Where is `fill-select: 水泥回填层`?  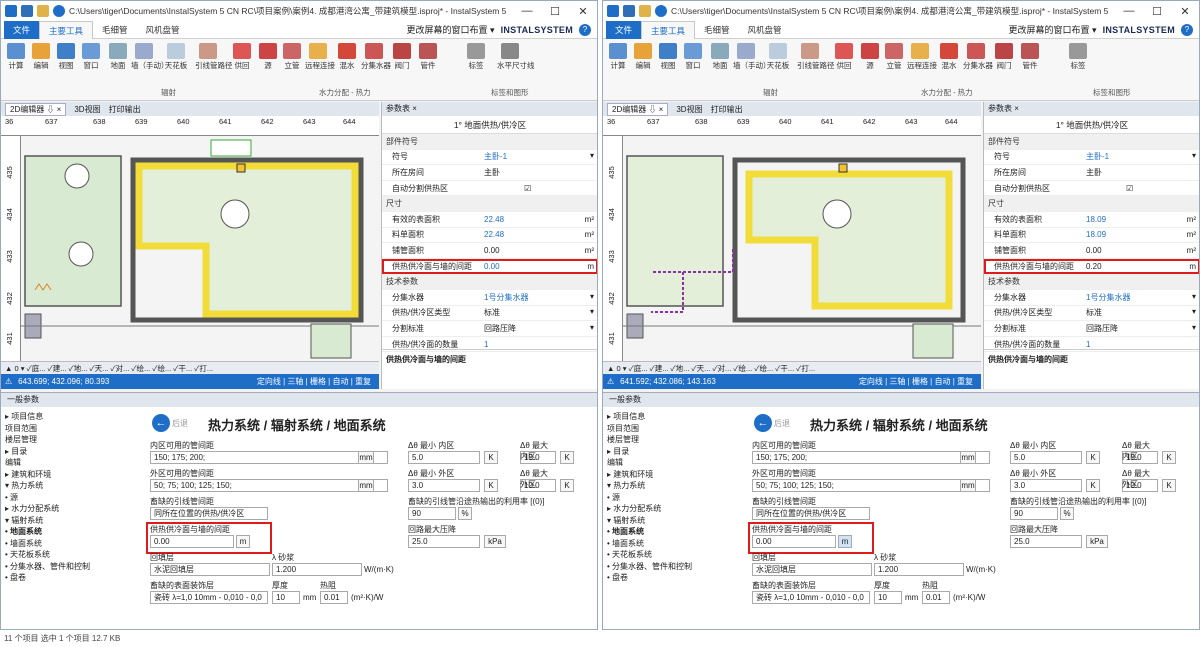 fill-select: 水泥回填层 is located at coordinates (210, 569).